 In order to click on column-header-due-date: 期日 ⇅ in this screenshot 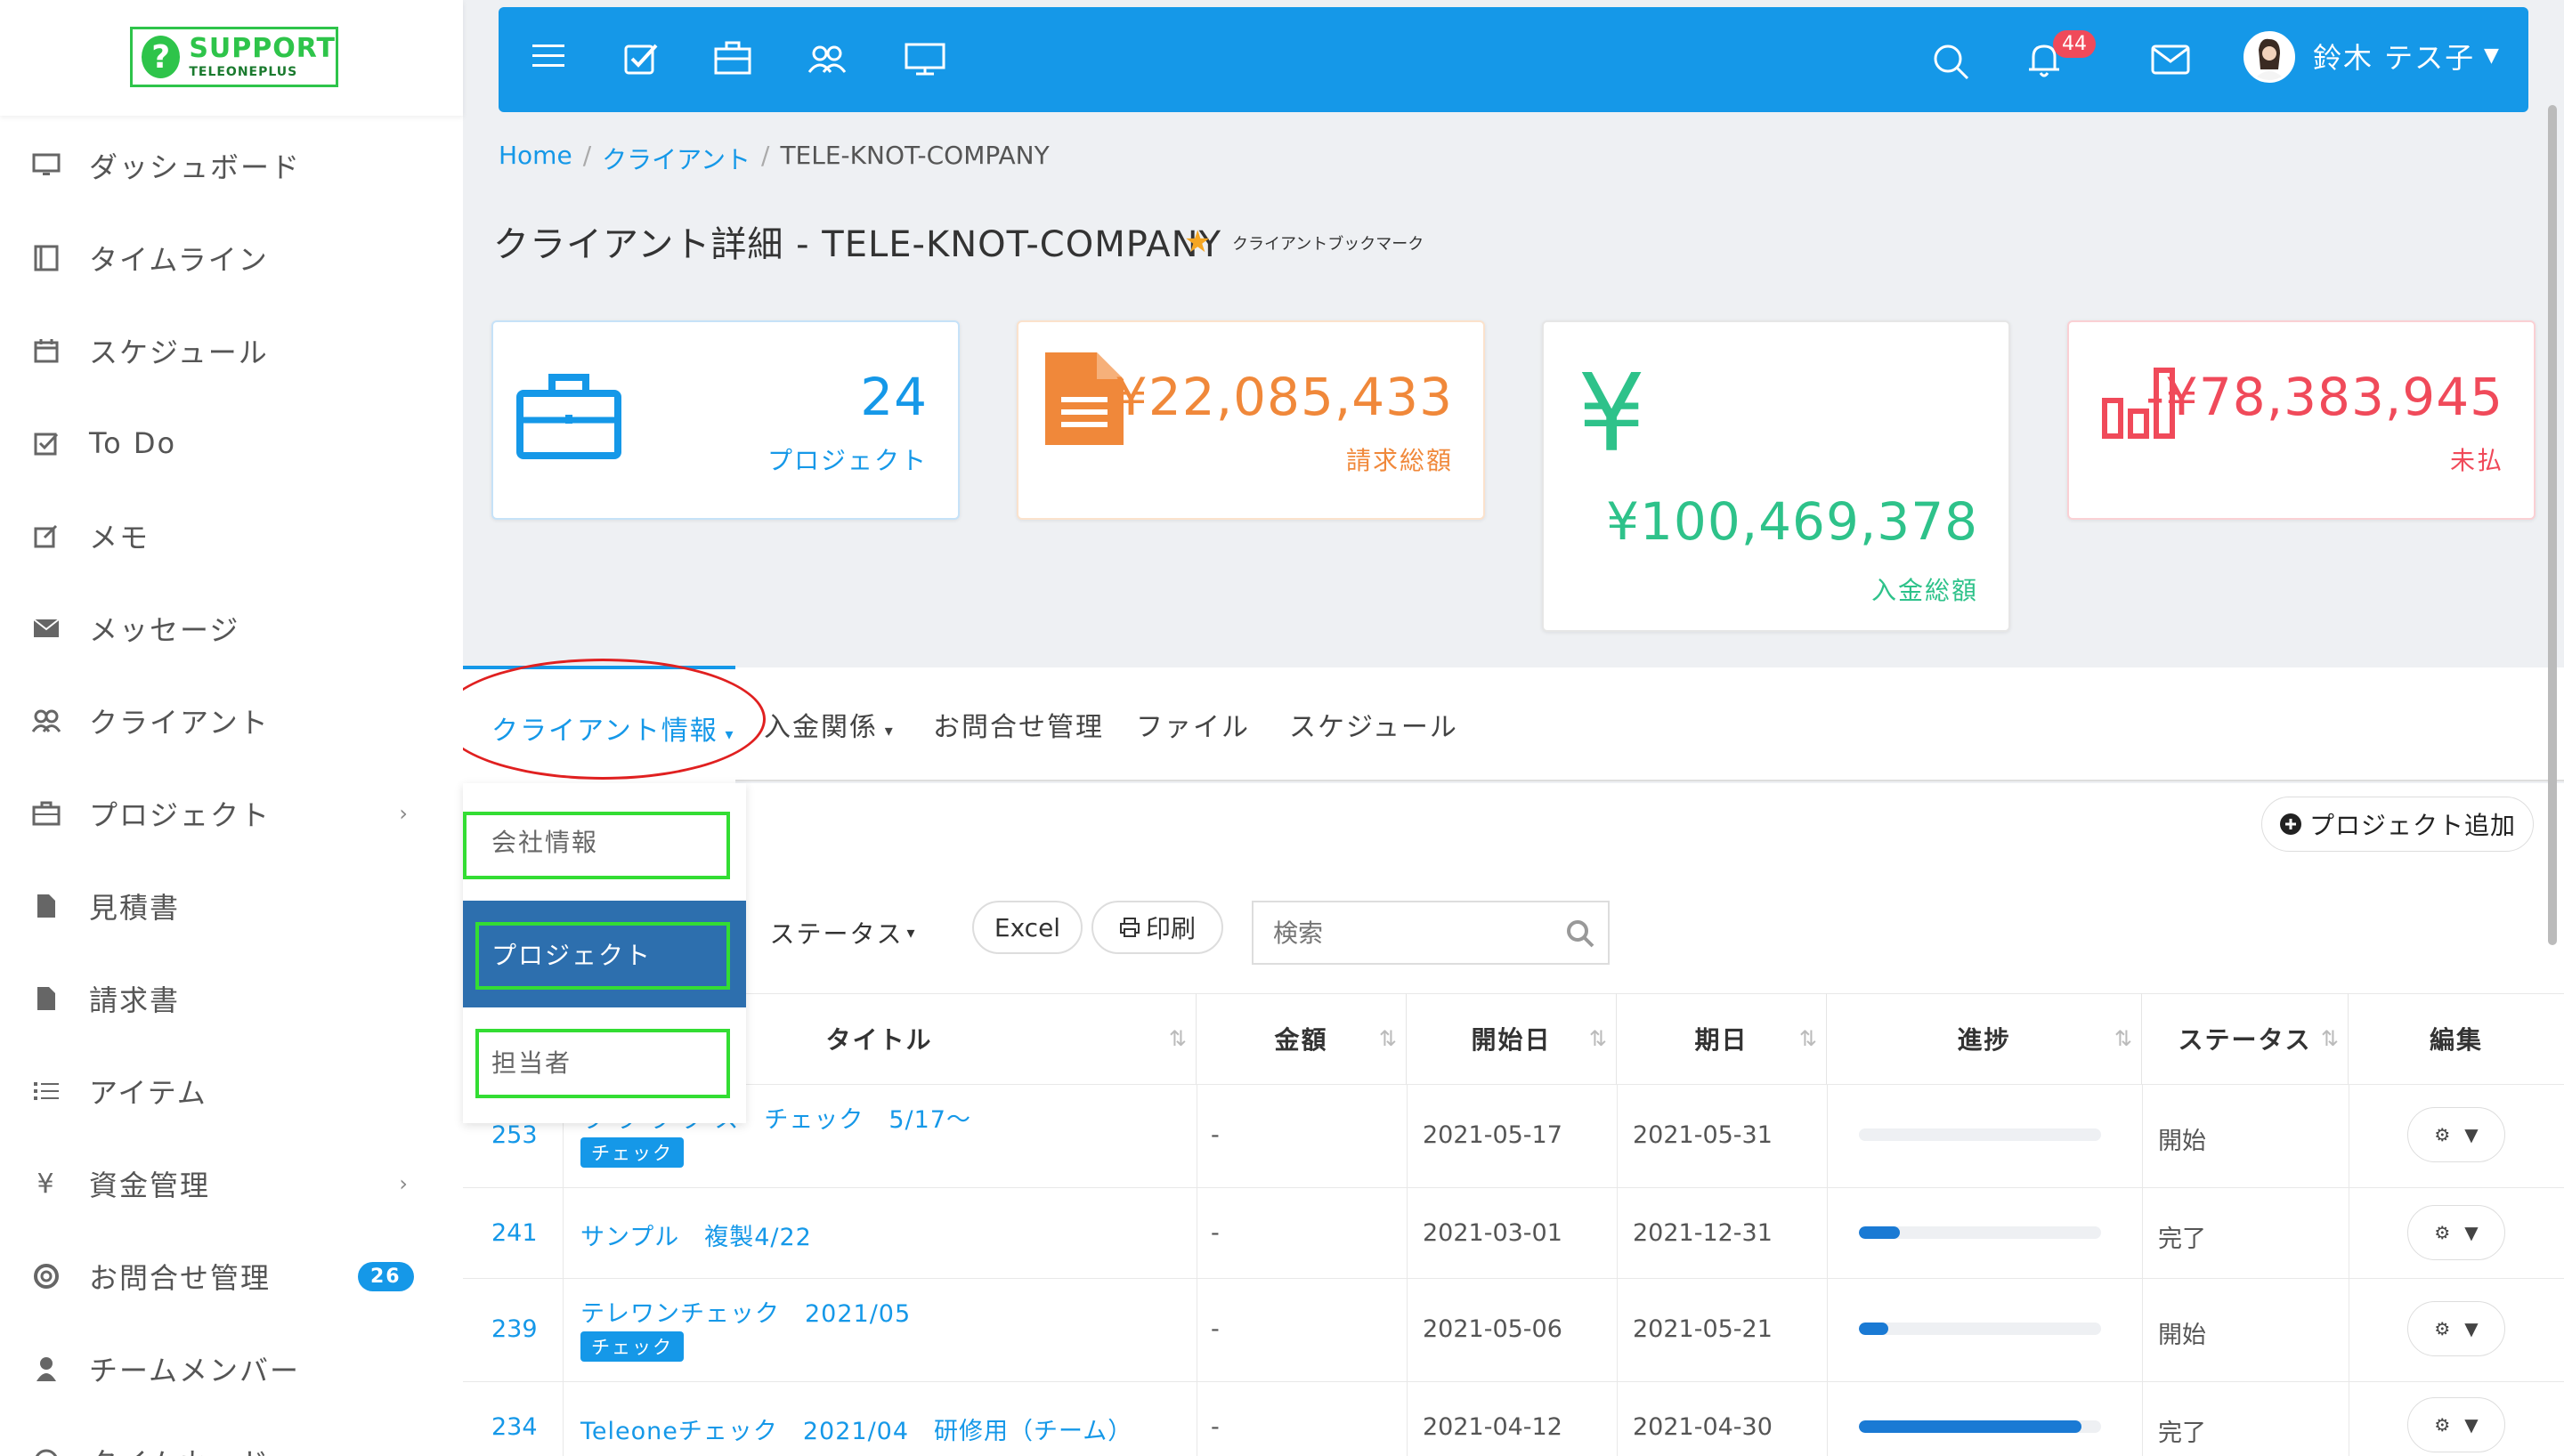, I will do `click(1722, 1038)`.